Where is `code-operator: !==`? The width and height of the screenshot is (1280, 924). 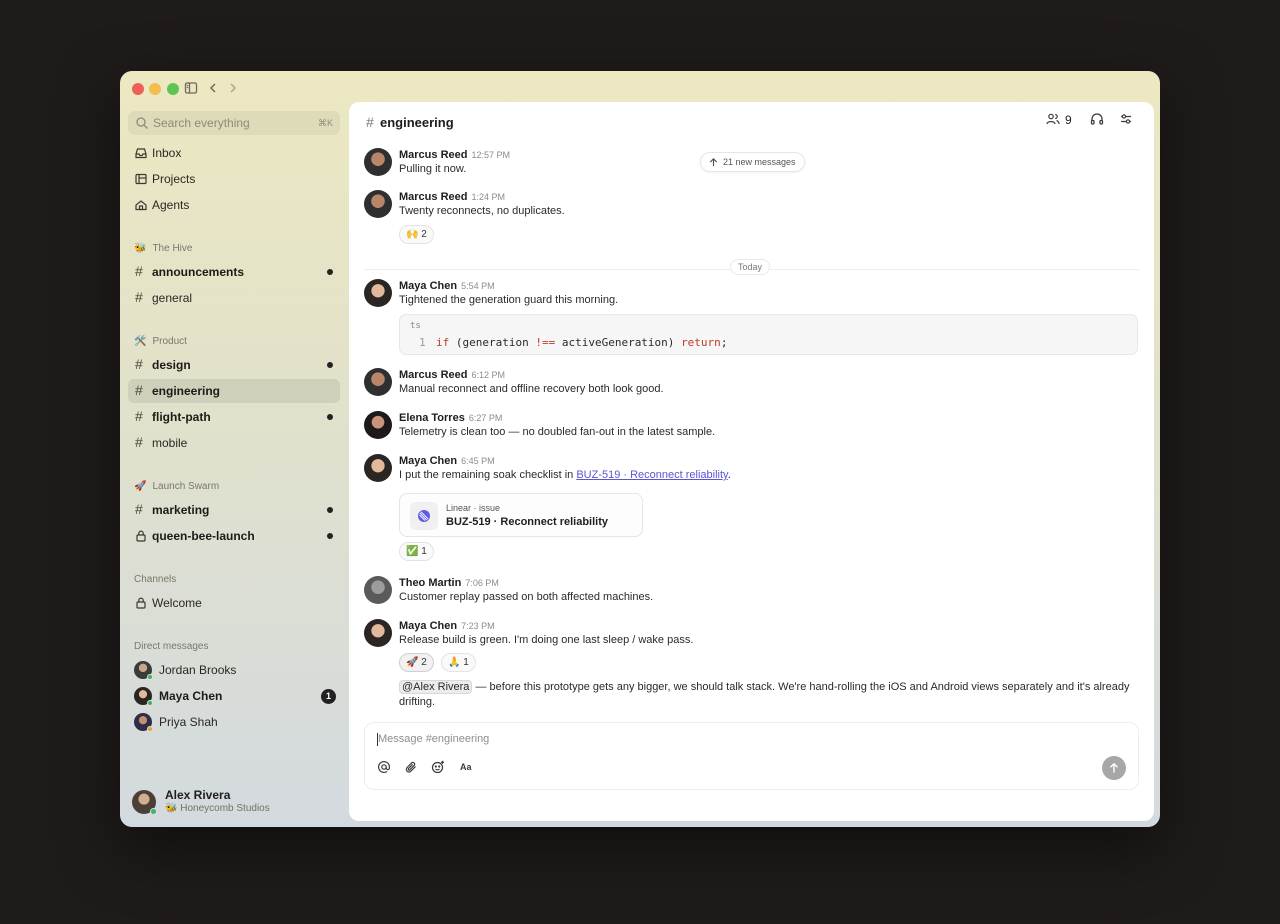 code-operator: !== is located at coordinates (545, 342).